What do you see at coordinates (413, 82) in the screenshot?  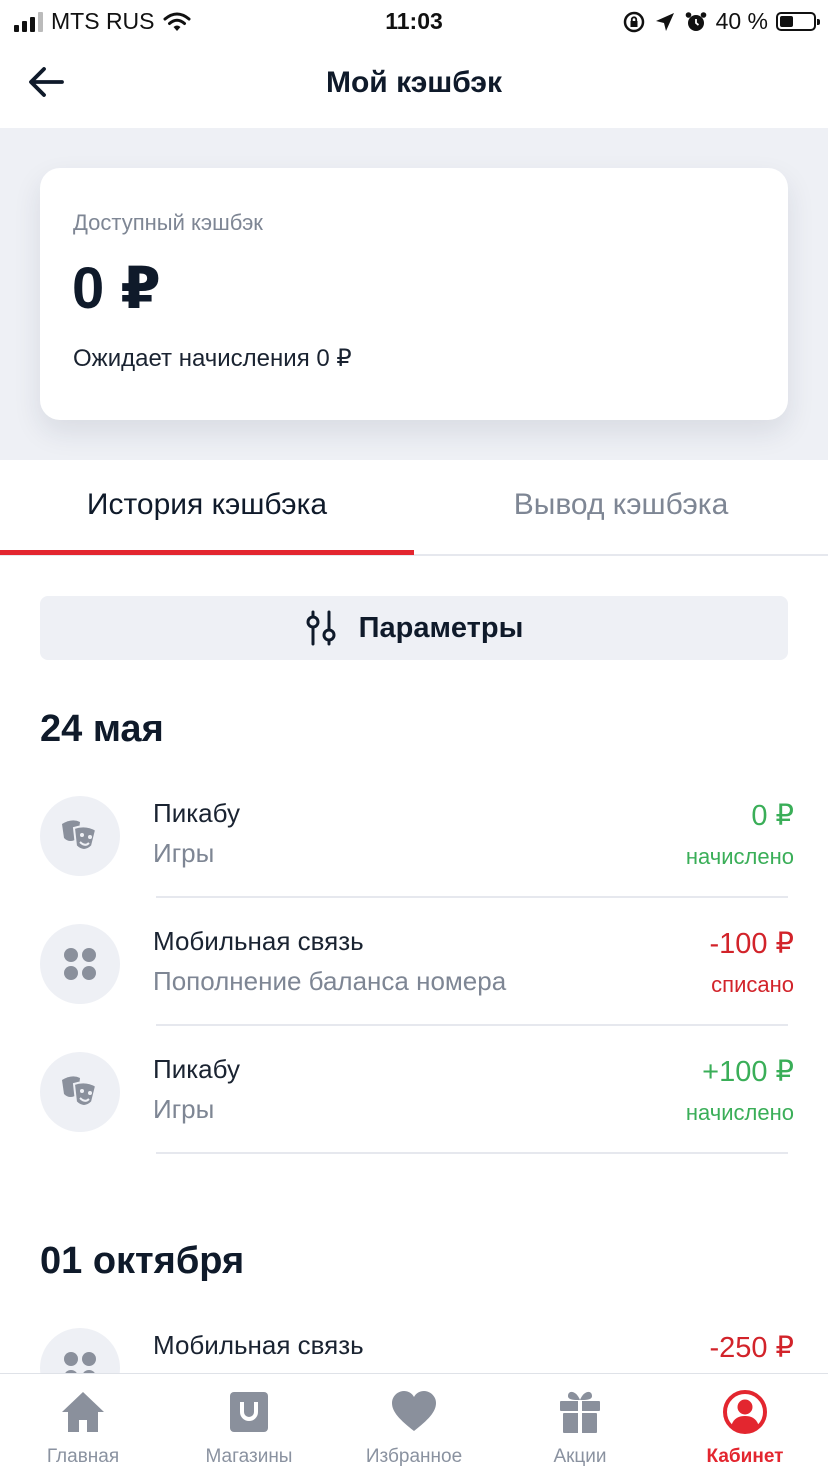 I see `page-title: Мой кэшбэк` at bounding box center [413, 82].